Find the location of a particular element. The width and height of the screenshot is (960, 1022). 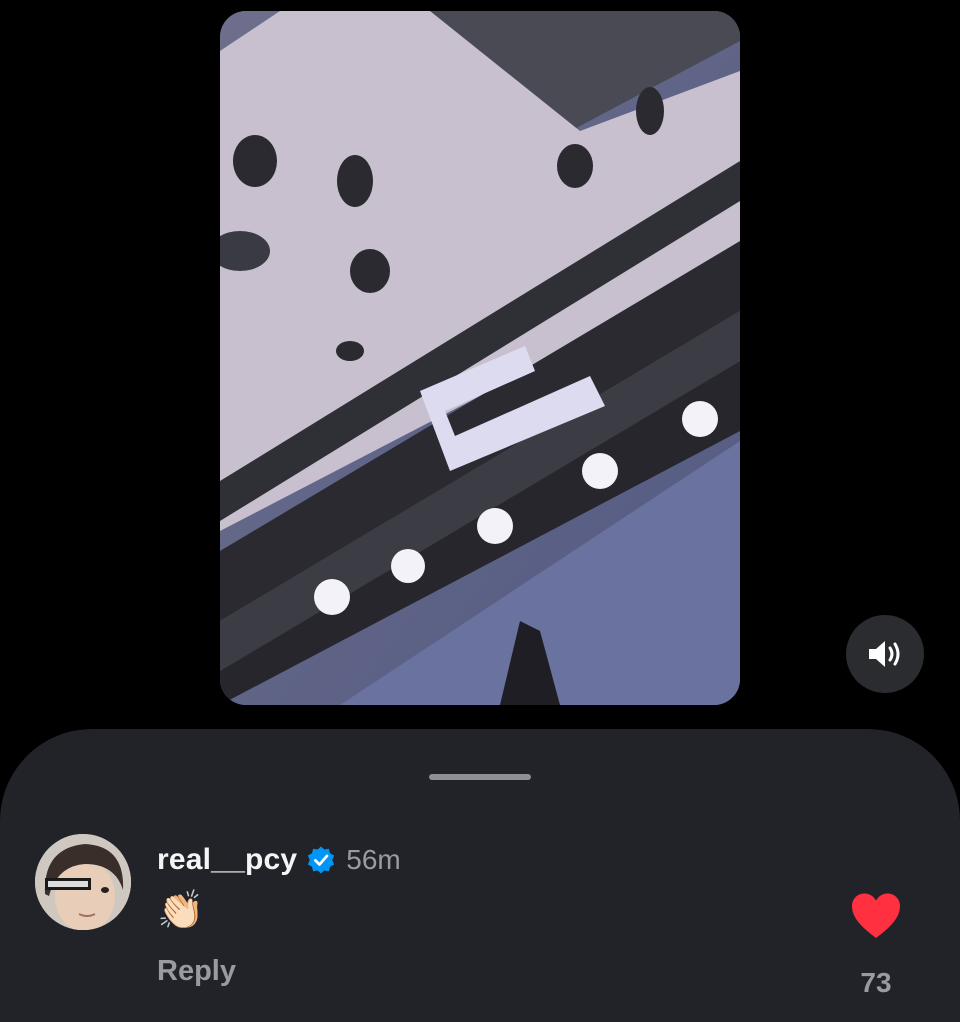

profile-photo-image is located at coordinates (83, 882).